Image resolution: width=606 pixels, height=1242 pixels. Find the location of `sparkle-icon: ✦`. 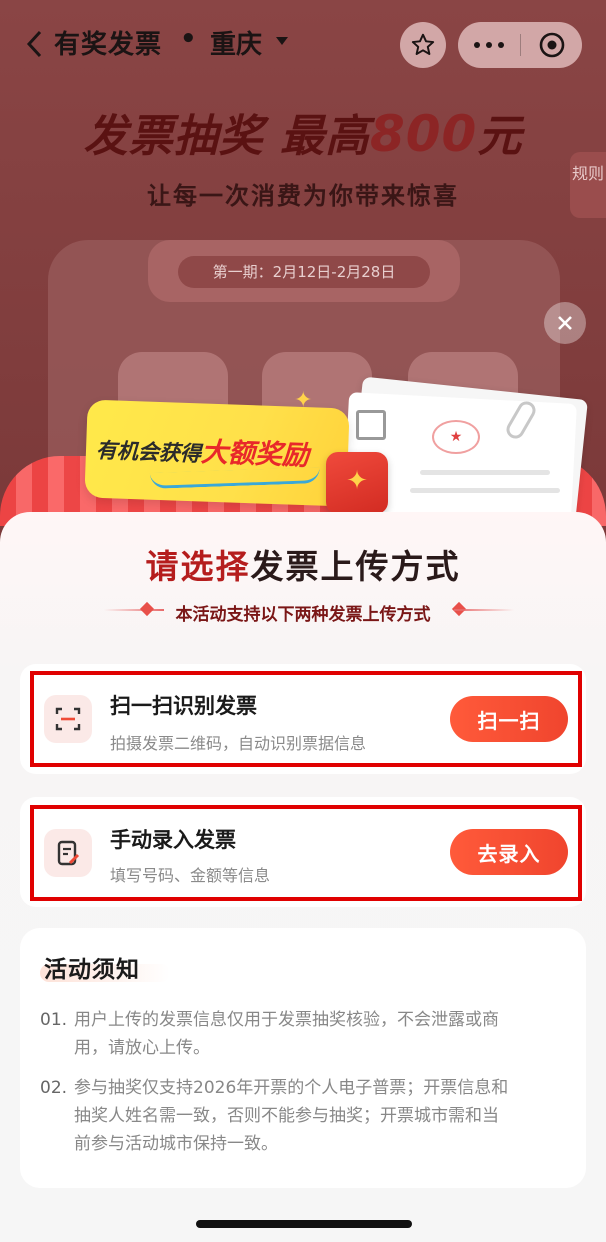

sparkle-icon: ✦ is located at coordinates (303, 400).